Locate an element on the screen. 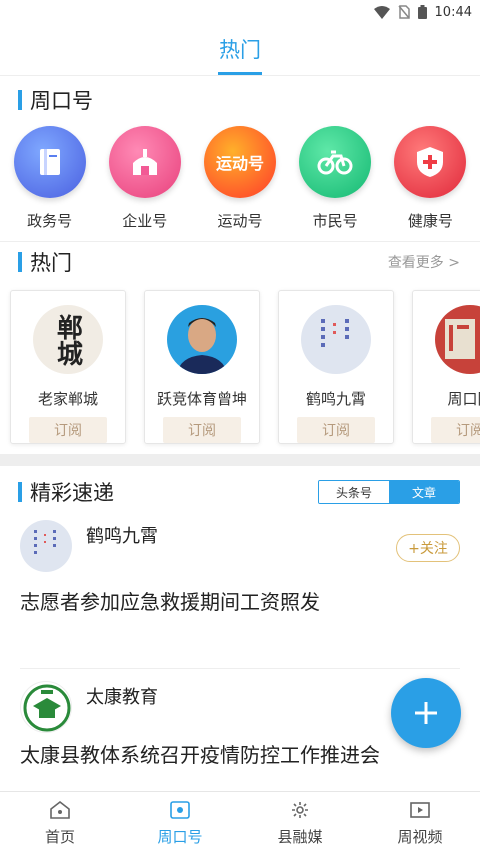 This screenshot has height=855, width=480. channel-enterprise: 企业号 is located at coordinates (145, 178).